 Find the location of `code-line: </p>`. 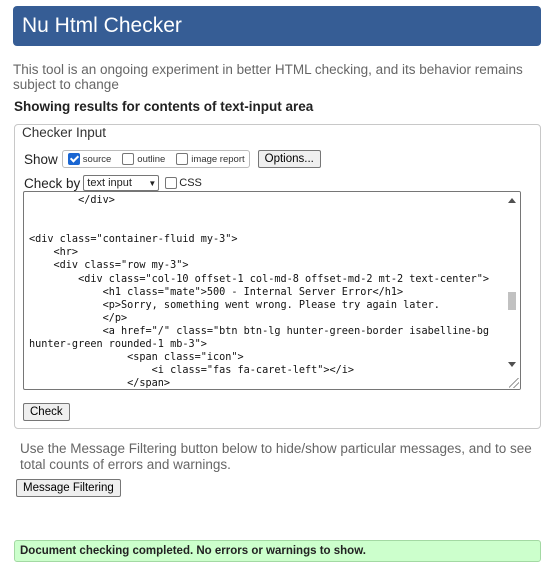

code-line: </p> is located at coordinates (78, 318).